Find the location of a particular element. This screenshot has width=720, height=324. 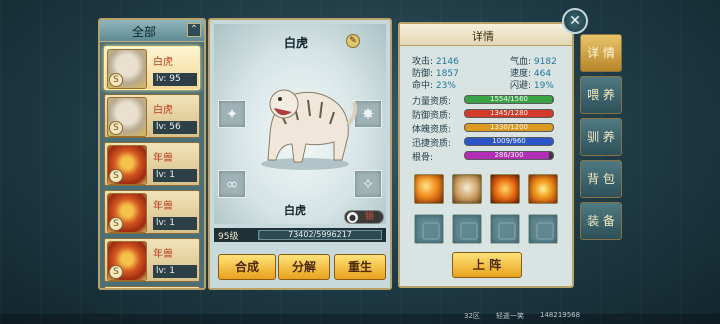

equip-slot-top-left: ✦ is located at coordinates (232, 114).